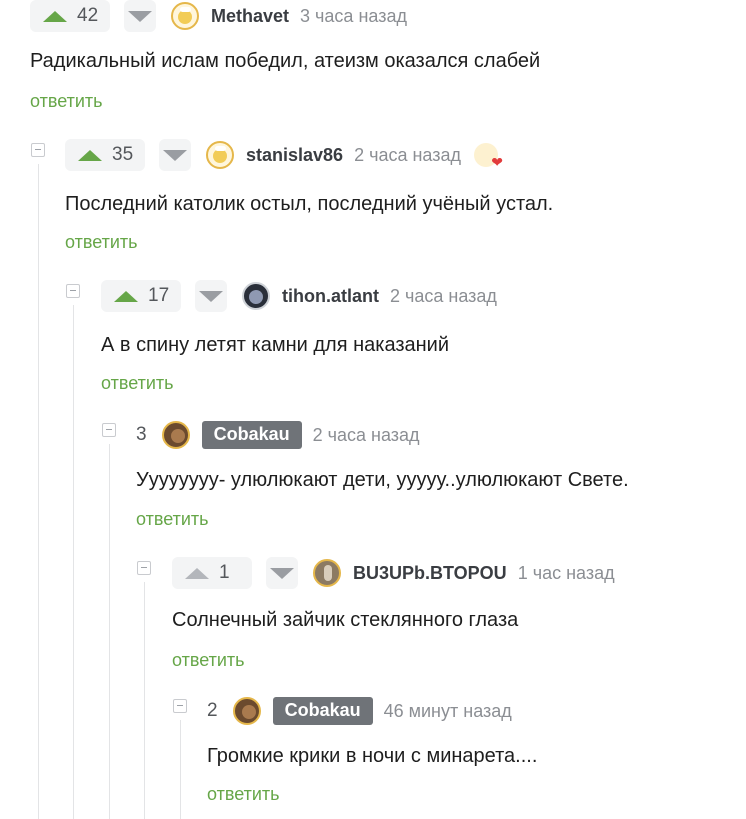 The height and width of the screenshot is (819, 746). I want to click on author-name: stanislav86, so click(294, 155).